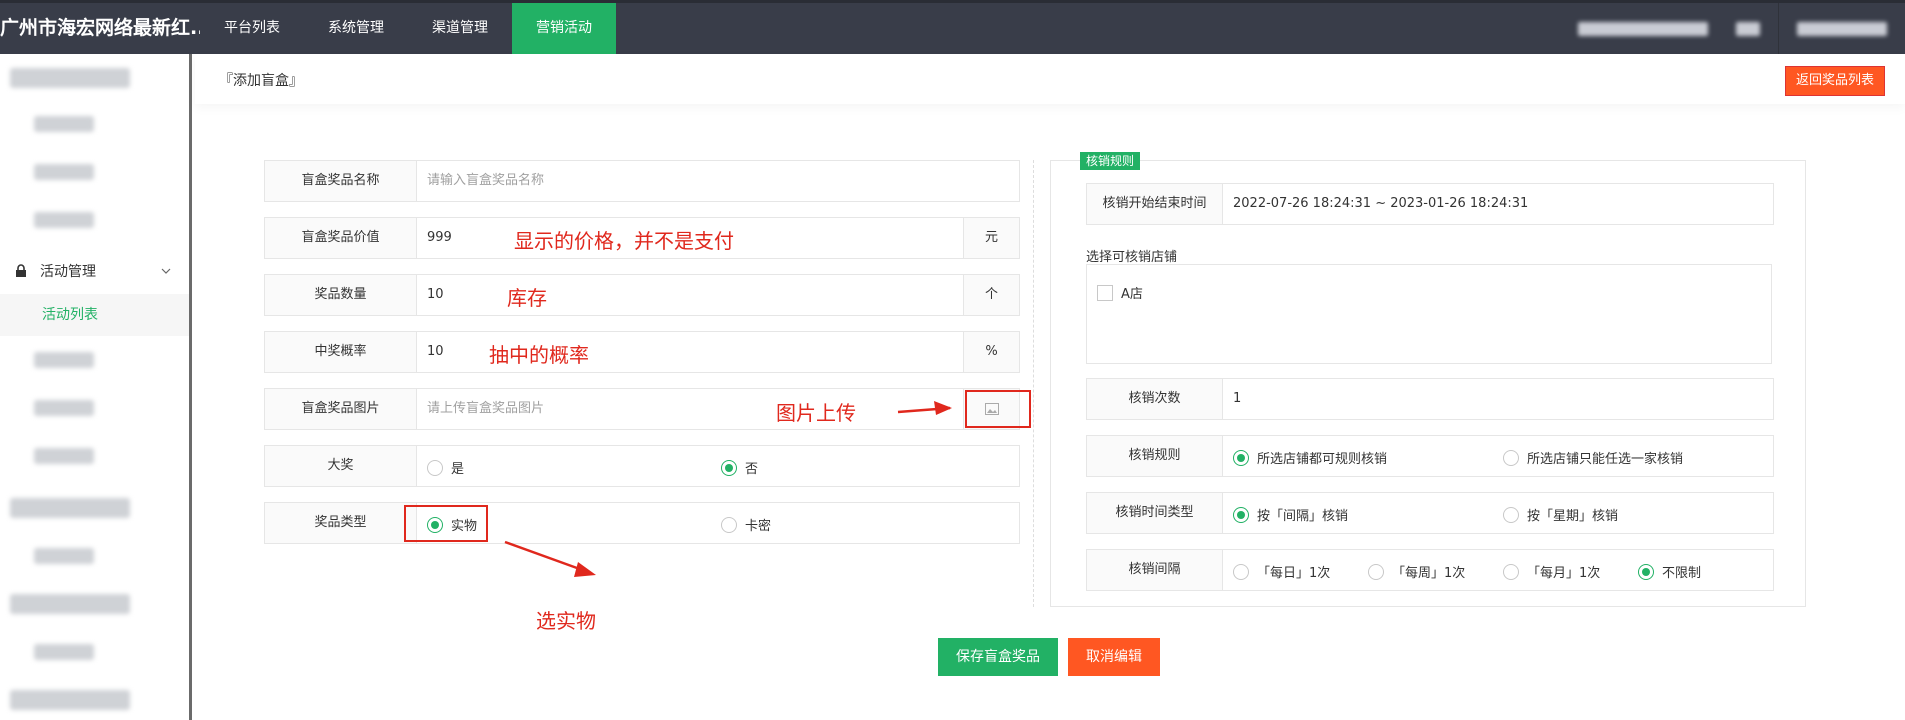  Describe the element at coordinates (1682, 573) in the screenshot. I see `radio-label: 不限制` at that location.